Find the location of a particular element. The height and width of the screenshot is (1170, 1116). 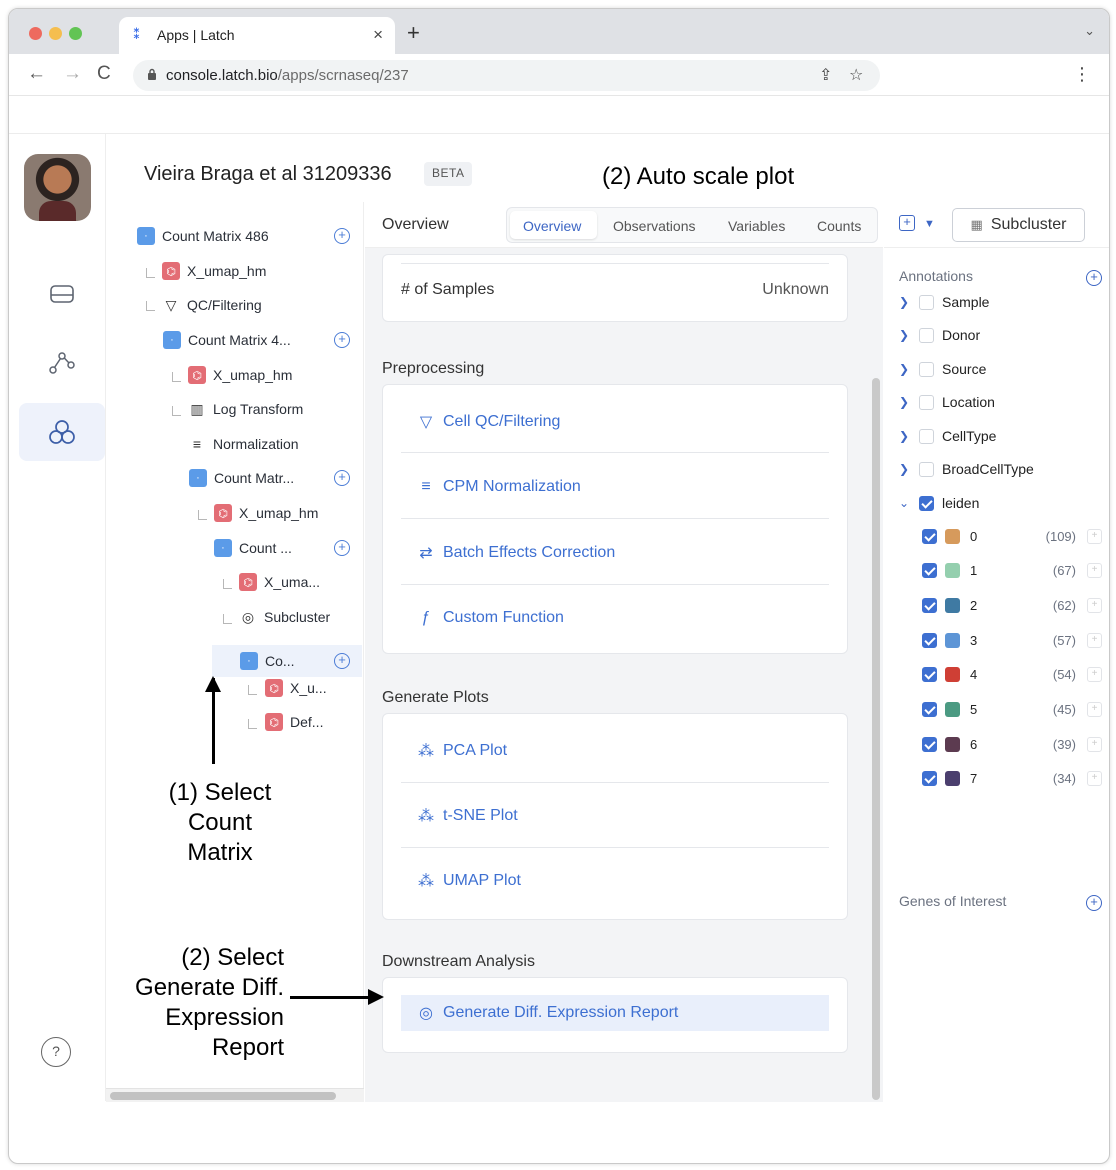

forward-icon: → is located at coordinates (72, 74).